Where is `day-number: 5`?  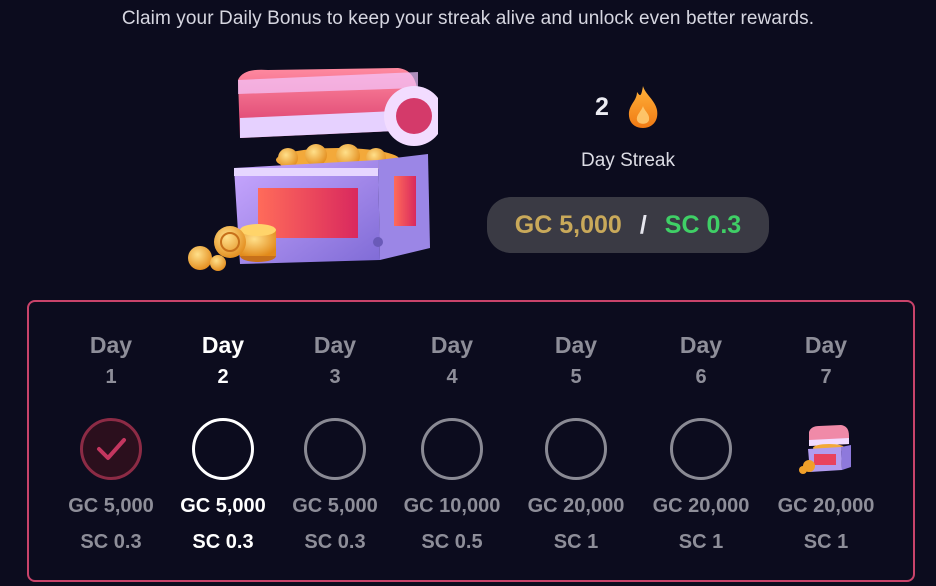 day-number: 5 is located at coordinates (576, 377).